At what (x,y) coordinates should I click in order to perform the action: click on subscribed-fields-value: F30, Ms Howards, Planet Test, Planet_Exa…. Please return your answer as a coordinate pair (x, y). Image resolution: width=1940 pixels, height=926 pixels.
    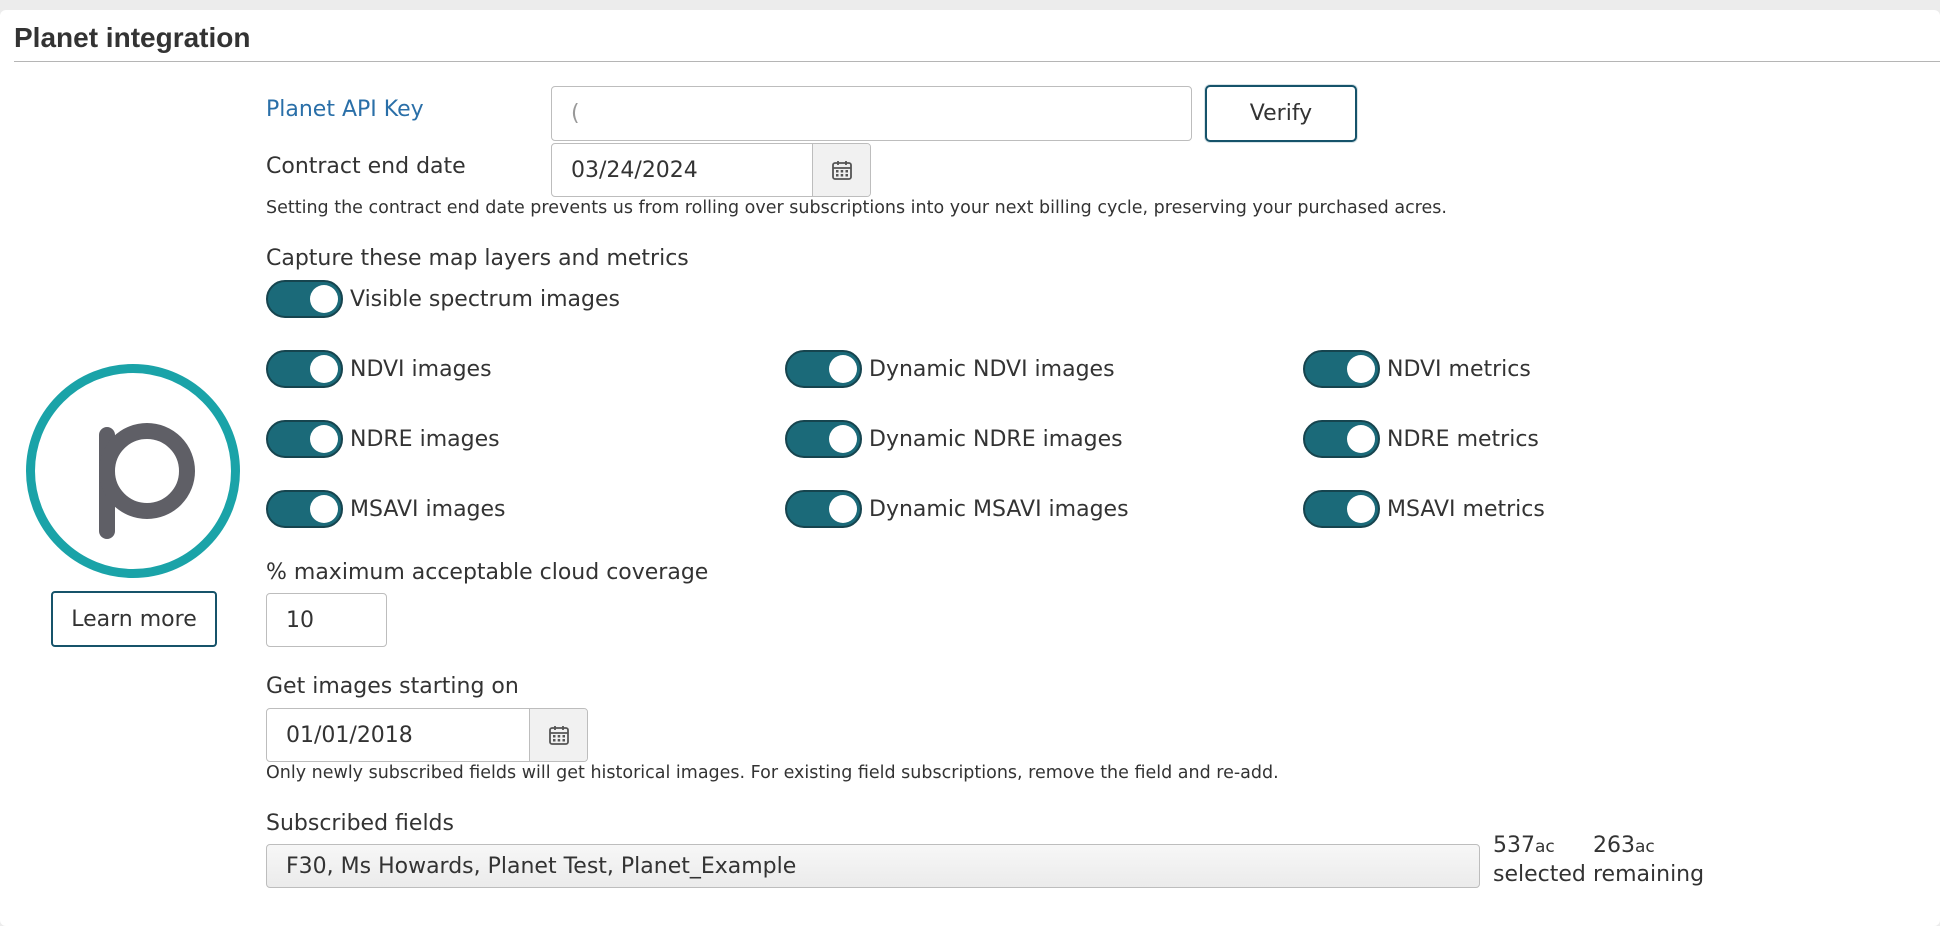
    Looking at the image, I should click on (541, 866).